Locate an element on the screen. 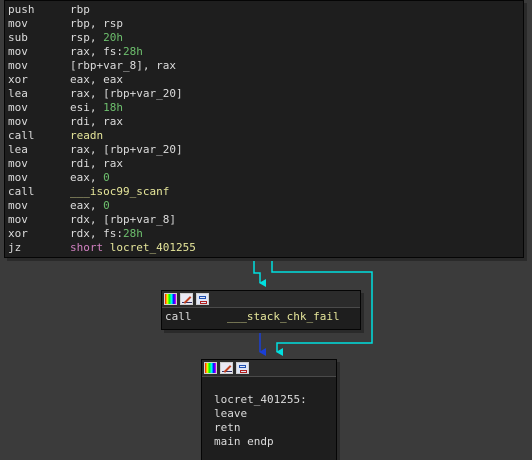 The image size is (532, 460). code-line: push rbp is located at coordinates (265, 10).